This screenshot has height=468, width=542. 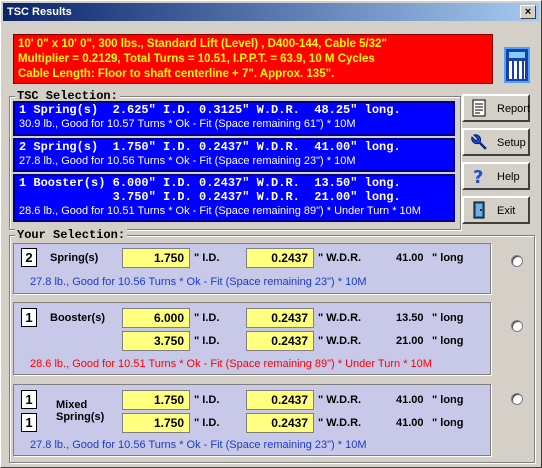 I want to click on calculator-icon, so click(x=517, y=65).